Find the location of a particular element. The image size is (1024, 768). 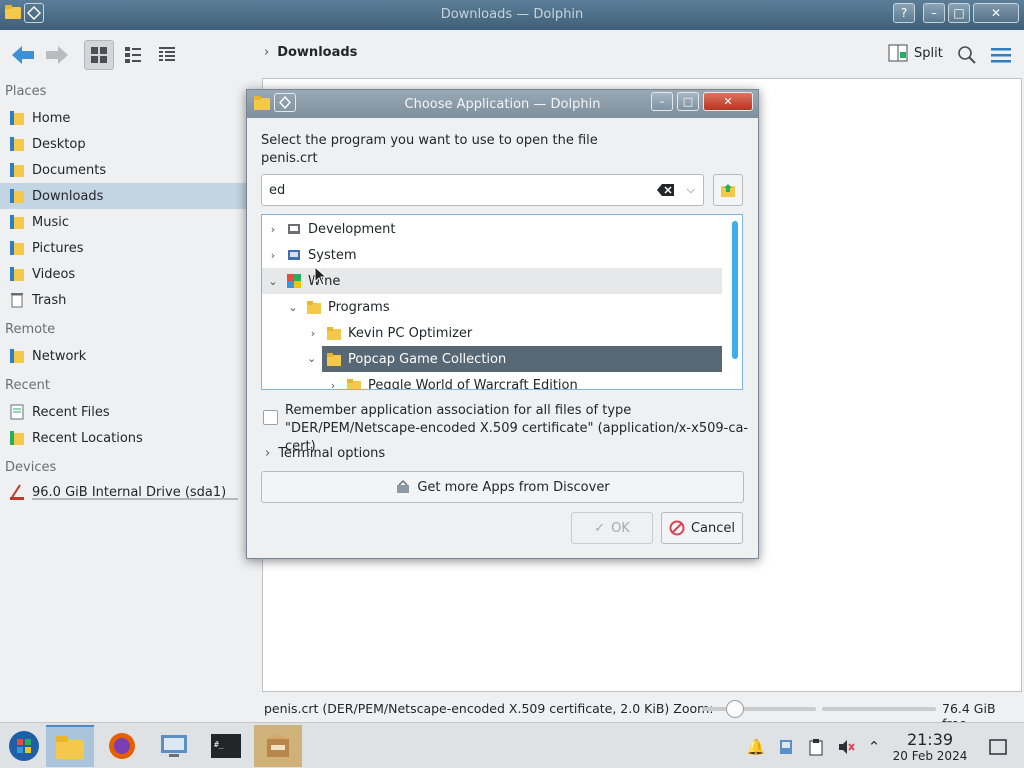

dialog-maximize-button: □ is located at coordinates (688, 101).